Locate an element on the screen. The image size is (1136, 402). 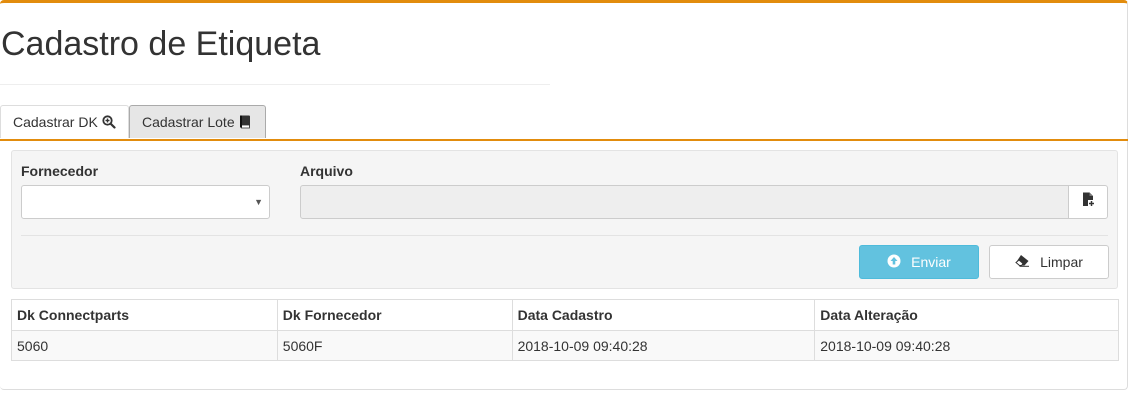
cell-data-cadastro: 2018-10-09 09:40:28 is located at coordinates (663, 345).